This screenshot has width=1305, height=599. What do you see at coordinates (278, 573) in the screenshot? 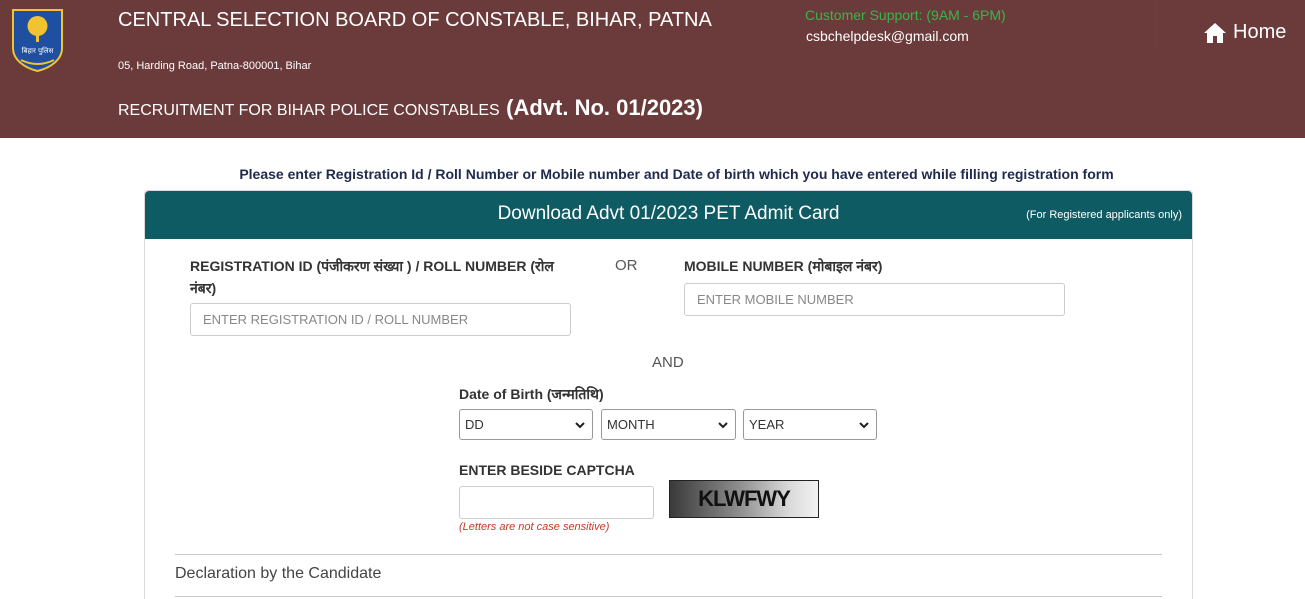
I see `declaration-heading: Declaration by the Candidate` at bounding box center [278, 573].